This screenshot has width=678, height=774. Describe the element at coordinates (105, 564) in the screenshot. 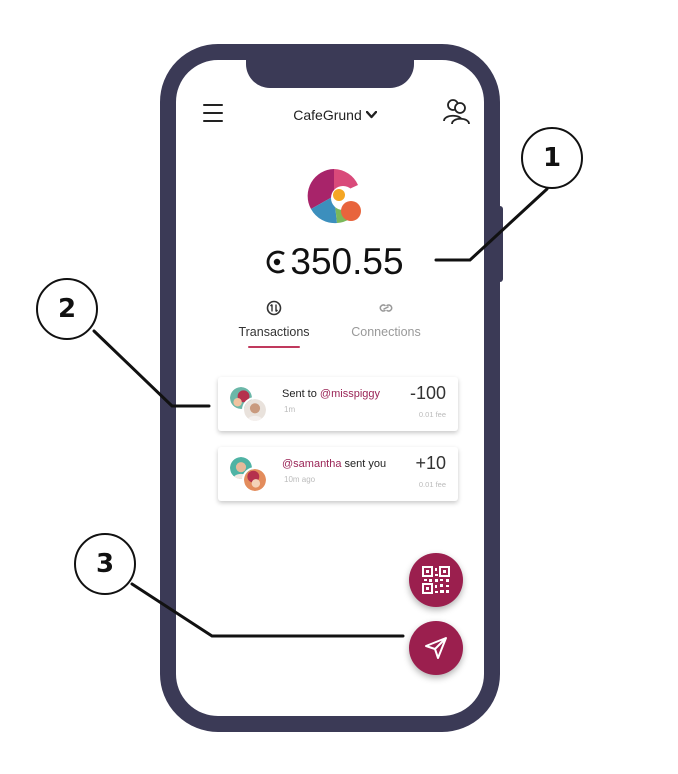

I see `callout-marker: 3` at that location.